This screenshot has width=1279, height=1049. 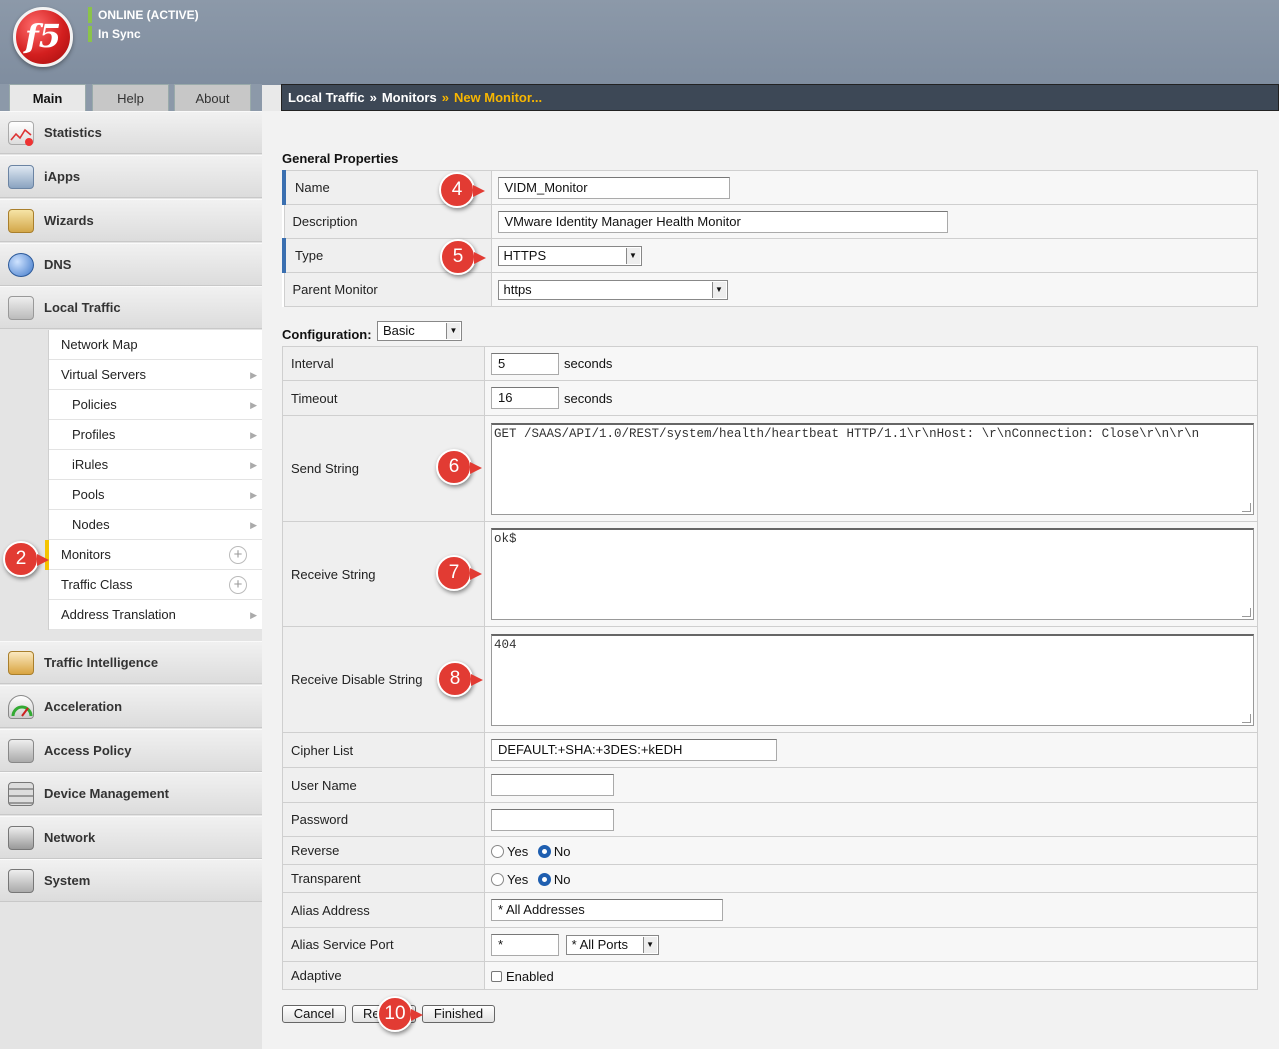 I want to click on cipher-list-label: Cipher List, so click(x=383, y=750).